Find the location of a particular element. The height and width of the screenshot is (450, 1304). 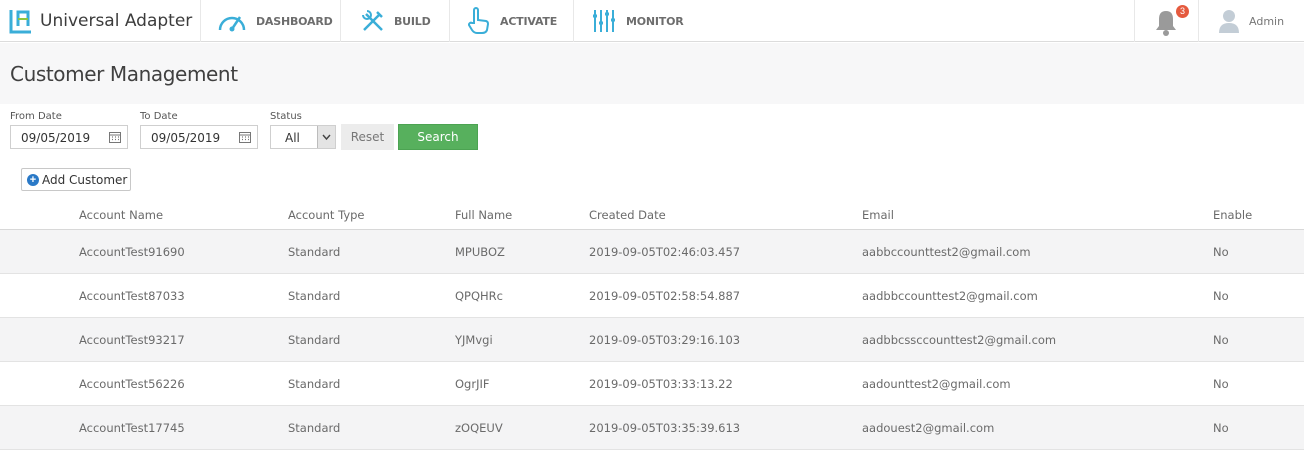

add-customer-button: + Add Customer is located at coordinates (76, 179).